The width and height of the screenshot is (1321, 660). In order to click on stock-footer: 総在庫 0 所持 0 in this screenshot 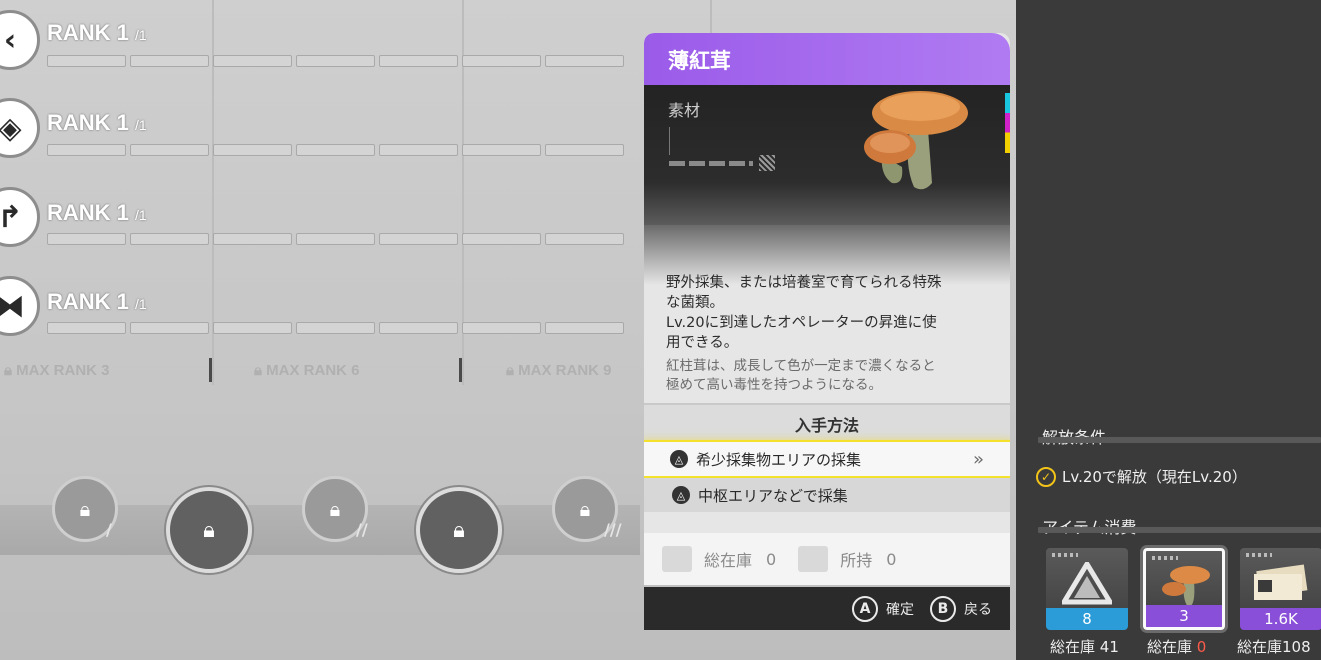, I will do `click(827, 559)`.